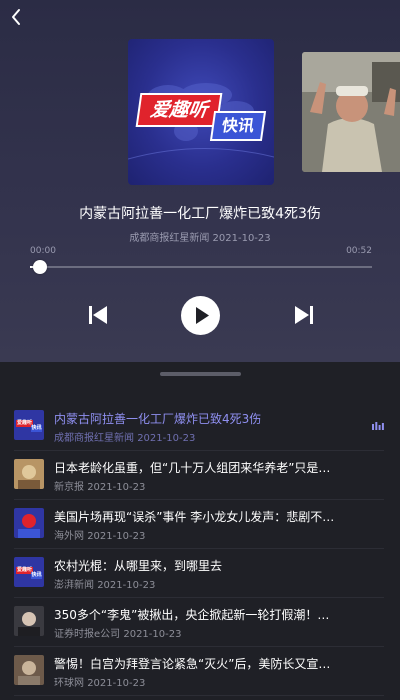  I want to click on playlist-item-source: 成都商报红星新闻, so click(94, 438).